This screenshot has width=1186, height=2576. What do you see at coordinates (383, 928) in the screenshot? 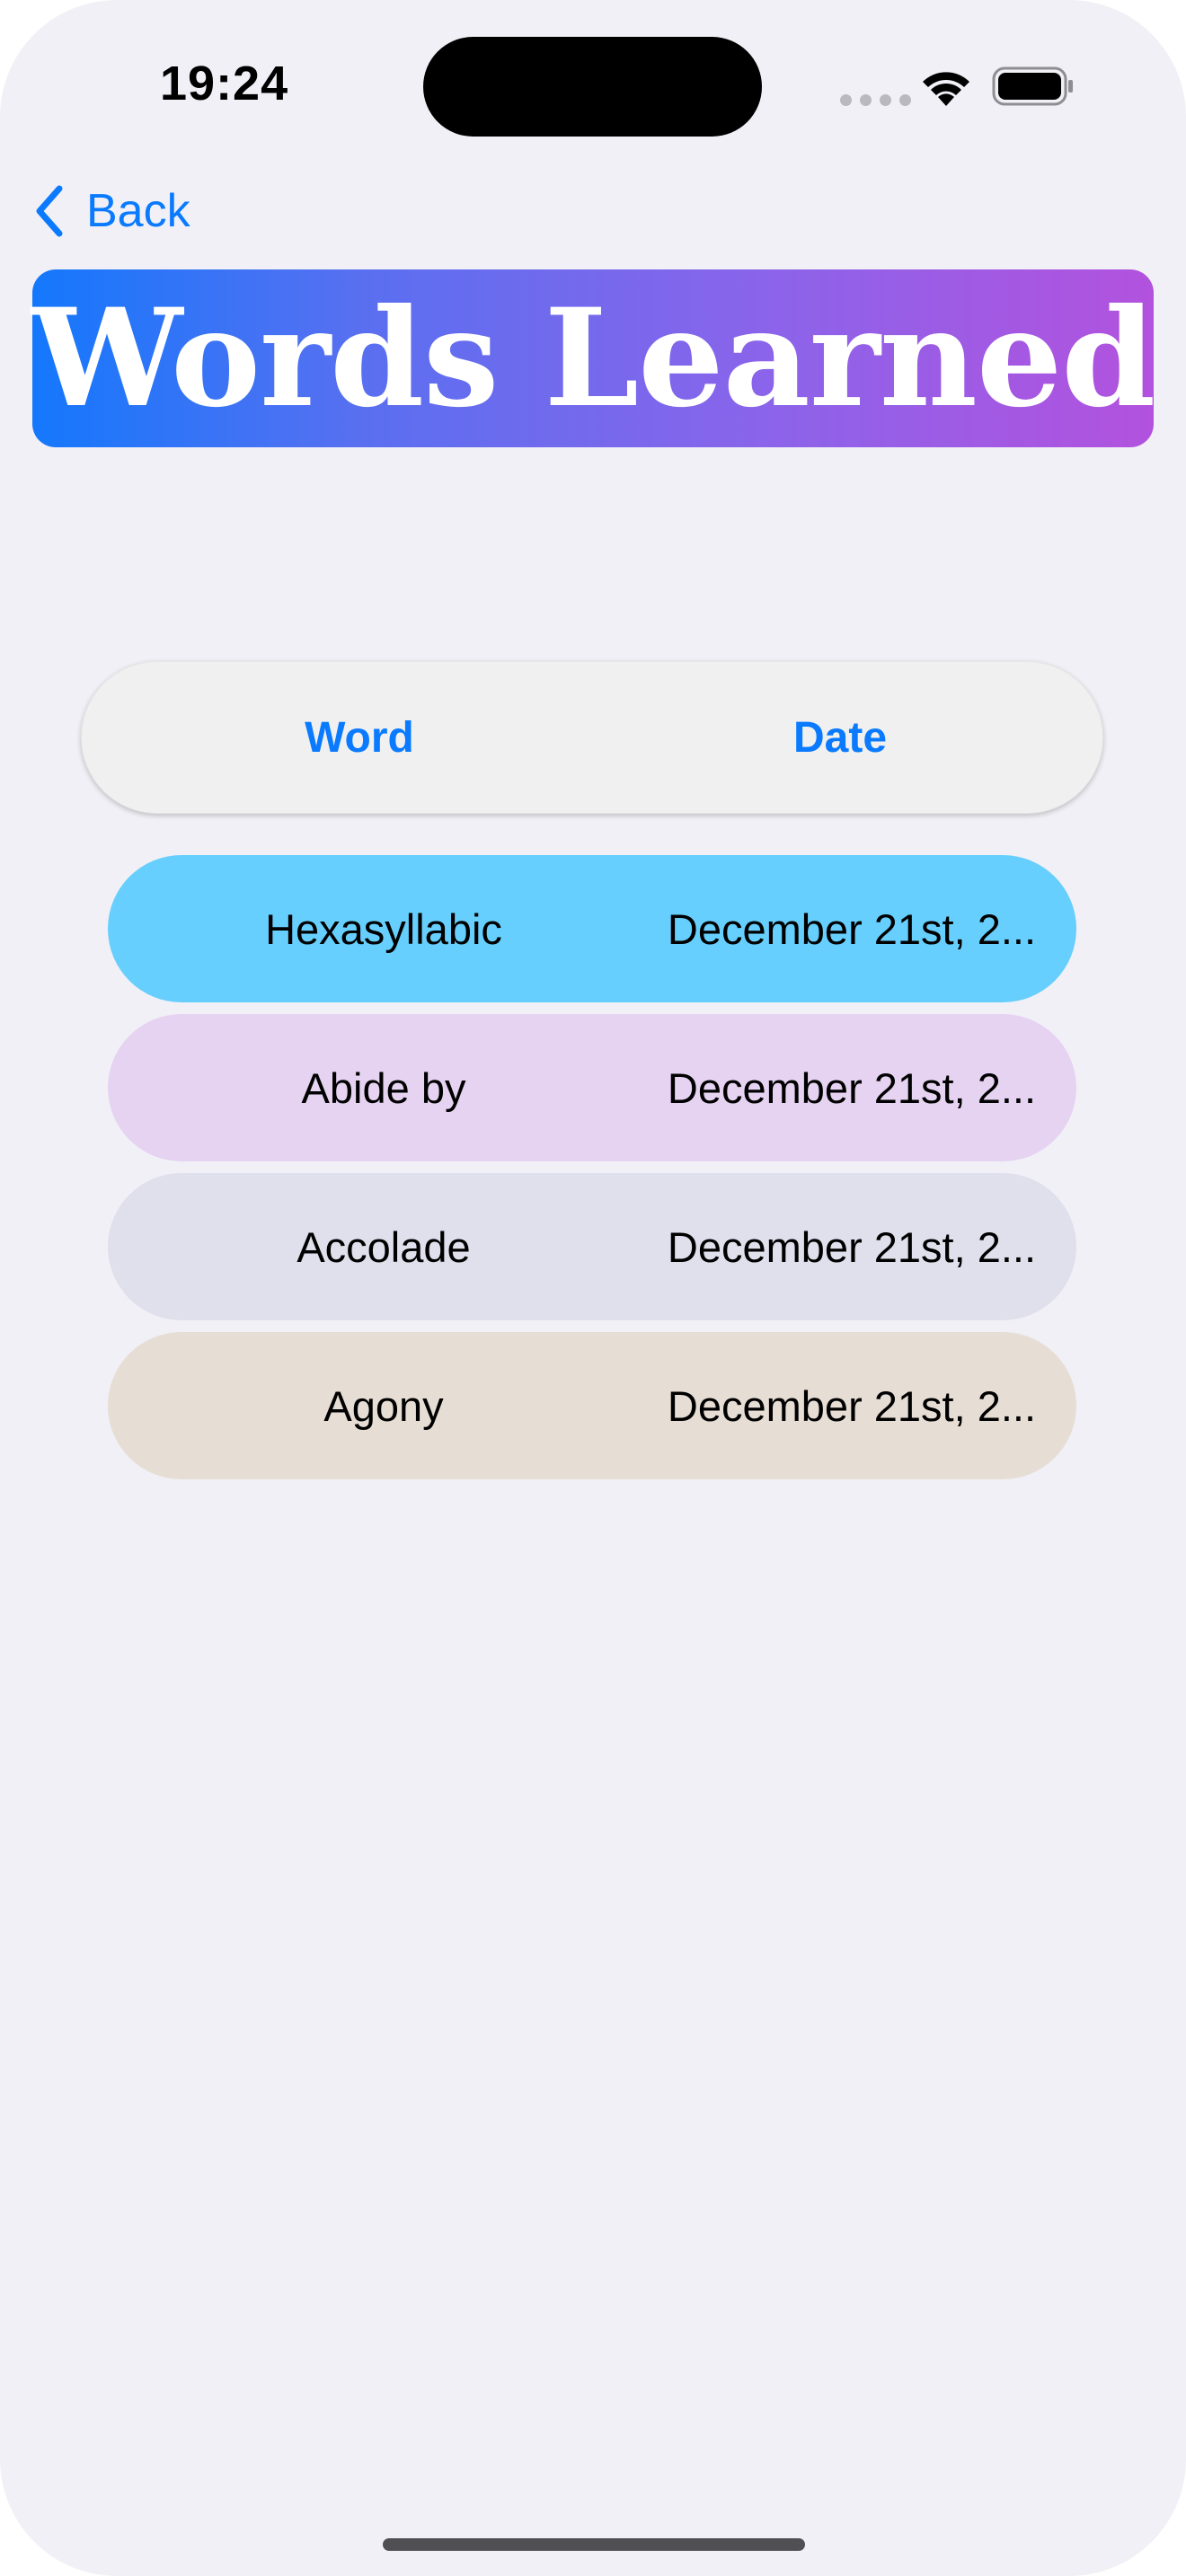
I see `word-cell: Hexasyllabic` at bounding box center [383, 928].